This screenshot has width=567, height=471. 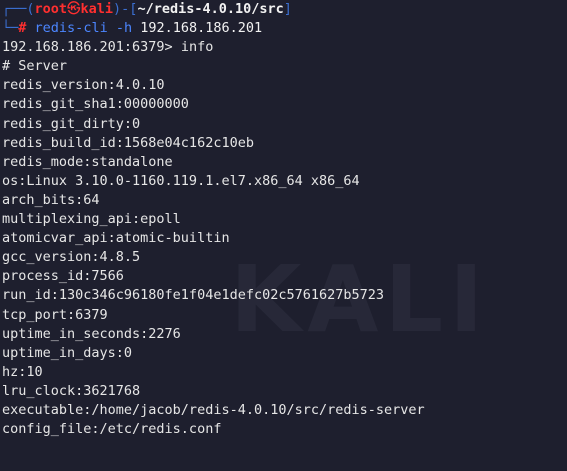 What do you see at coordinates (67, 352) in the screenshot?
I see `output-line: uptime_in_days:0` at bounding box center [67, 352].